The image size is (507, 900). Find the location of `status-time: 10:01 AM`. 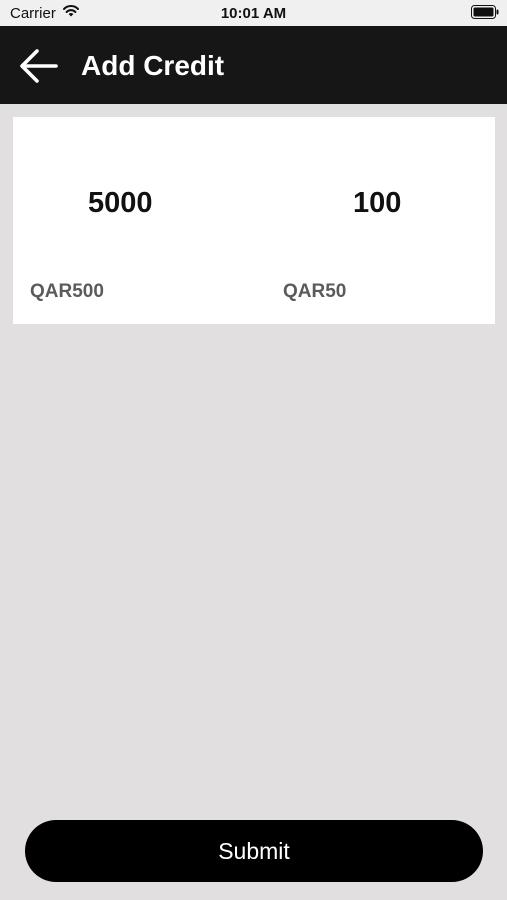

status-time: 10:01 AM is located at coordinates (253, 13).